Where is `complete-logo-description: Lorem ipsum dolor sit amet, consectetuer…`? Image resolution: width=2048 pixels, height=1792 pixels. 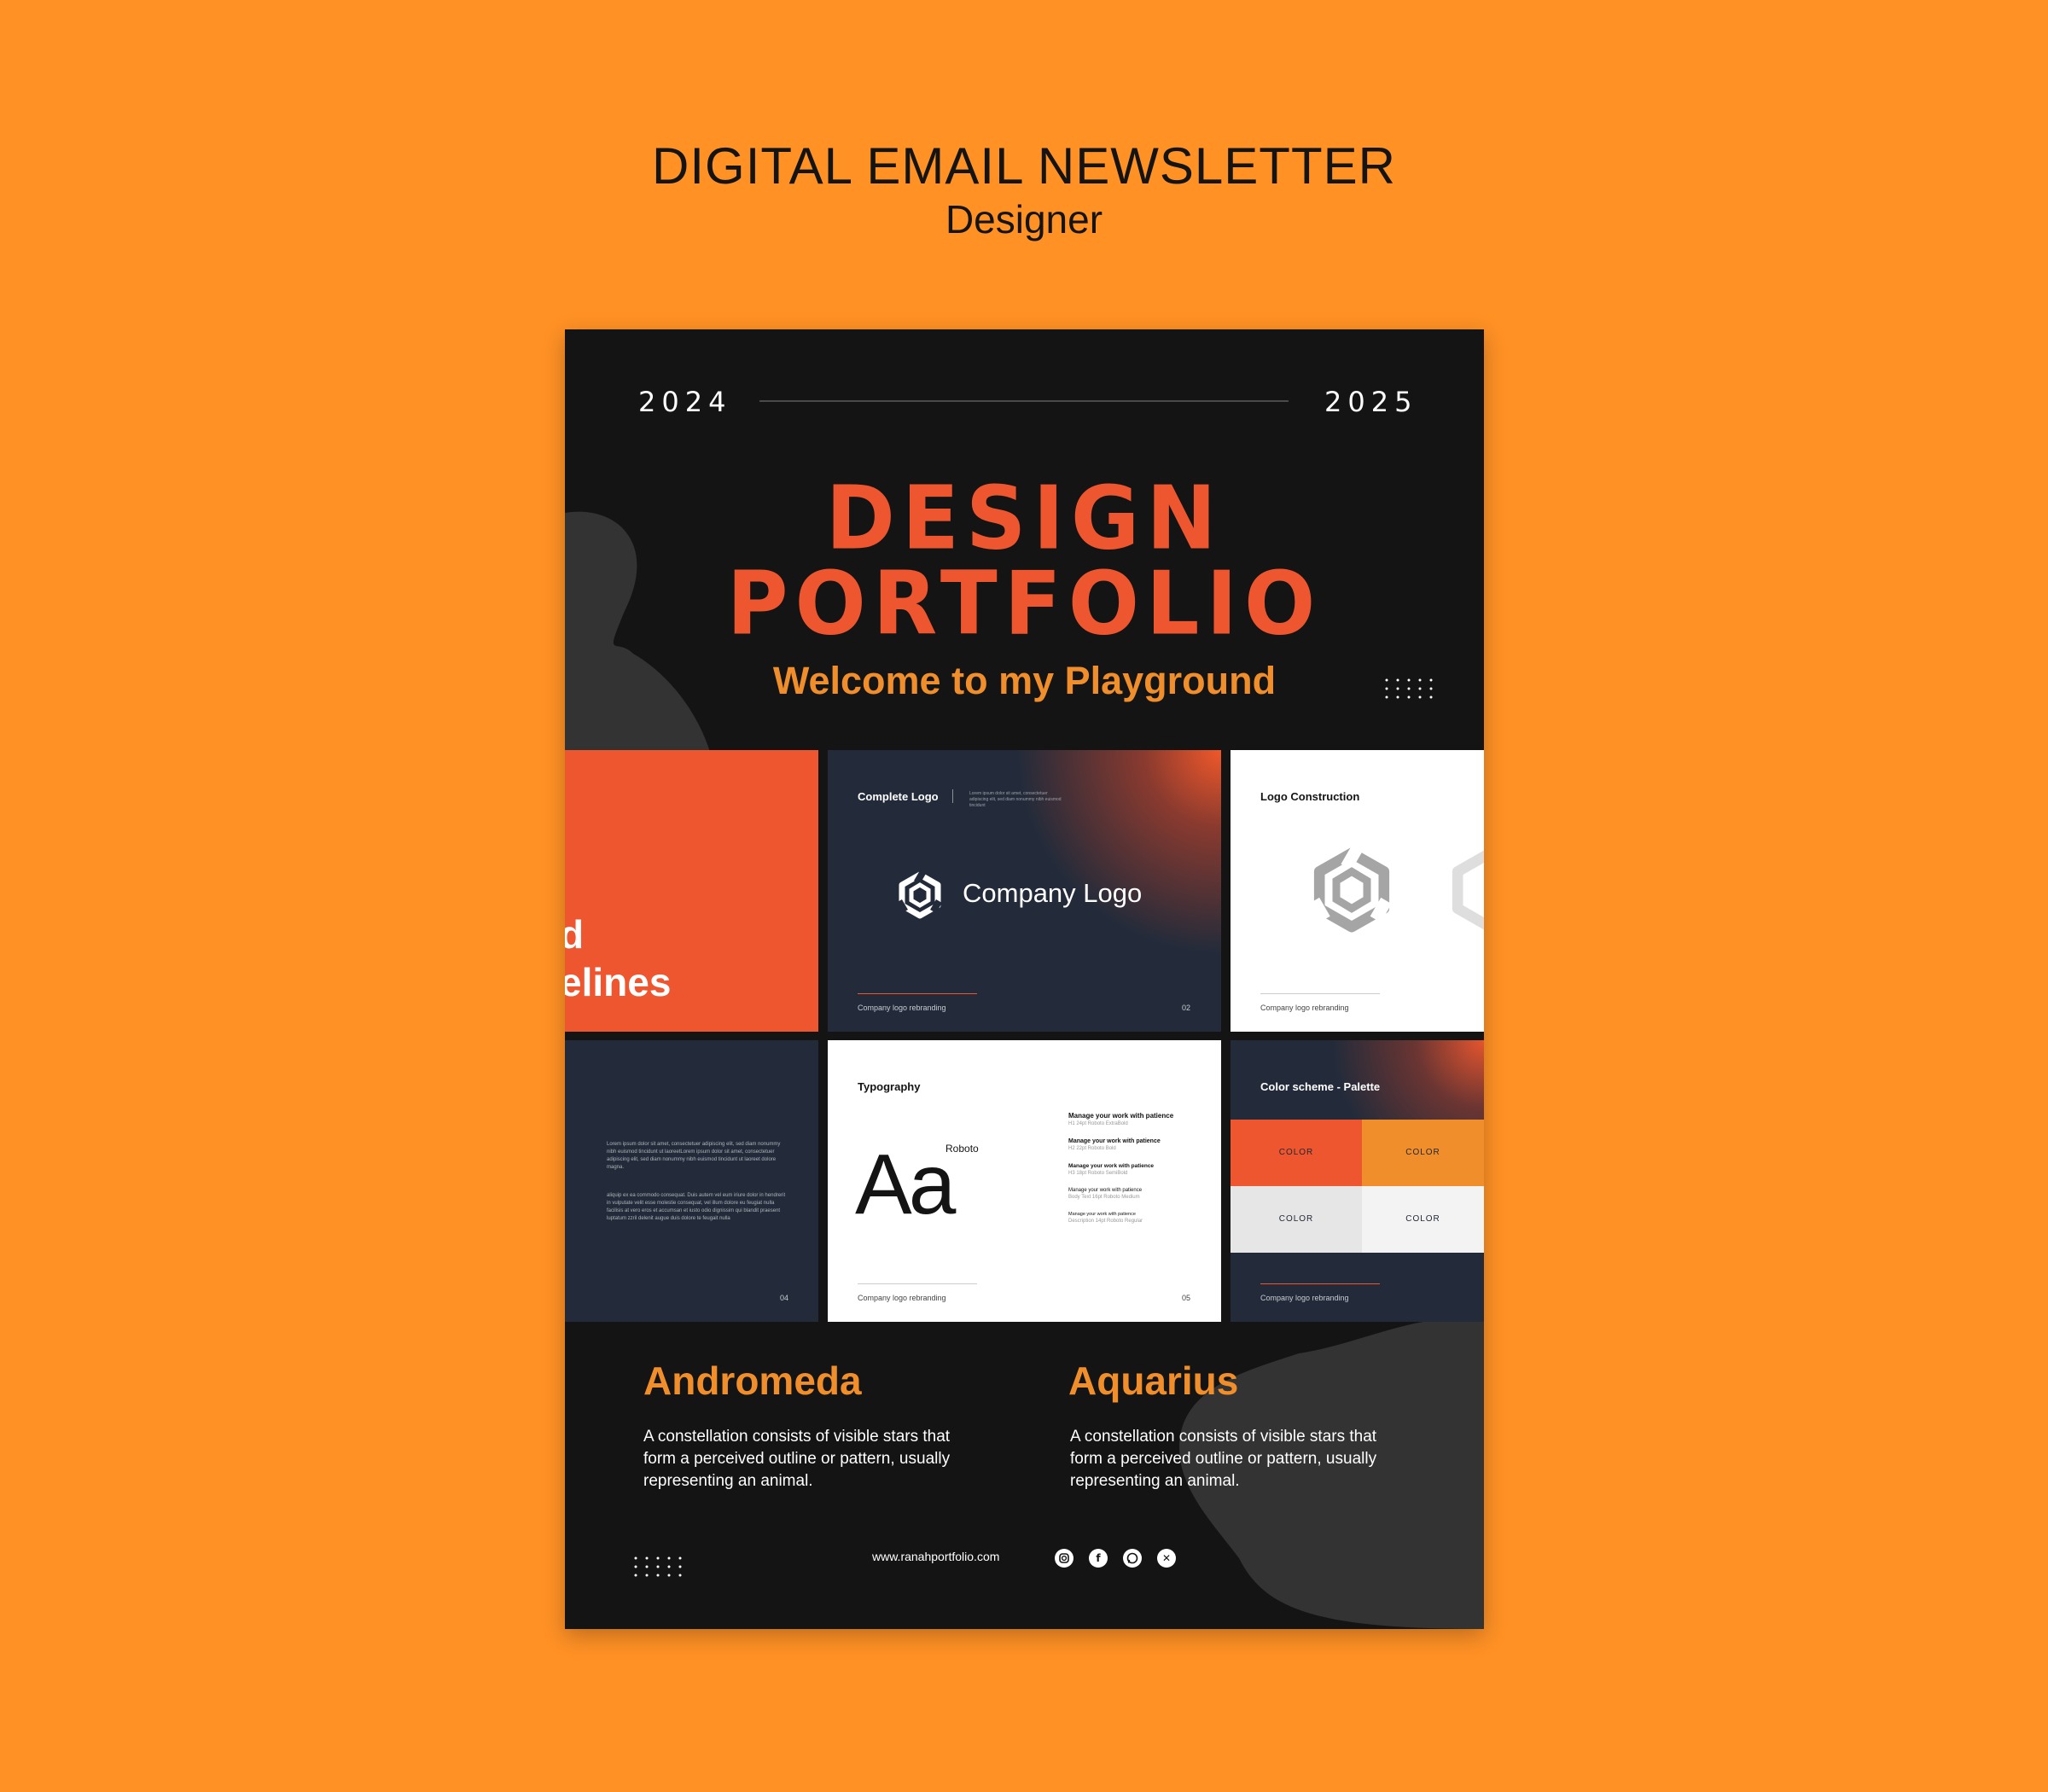
complete-logo-description: Lorem ipsum dolor sit amet, consectetuer… is located at coordinates (1016, 799).